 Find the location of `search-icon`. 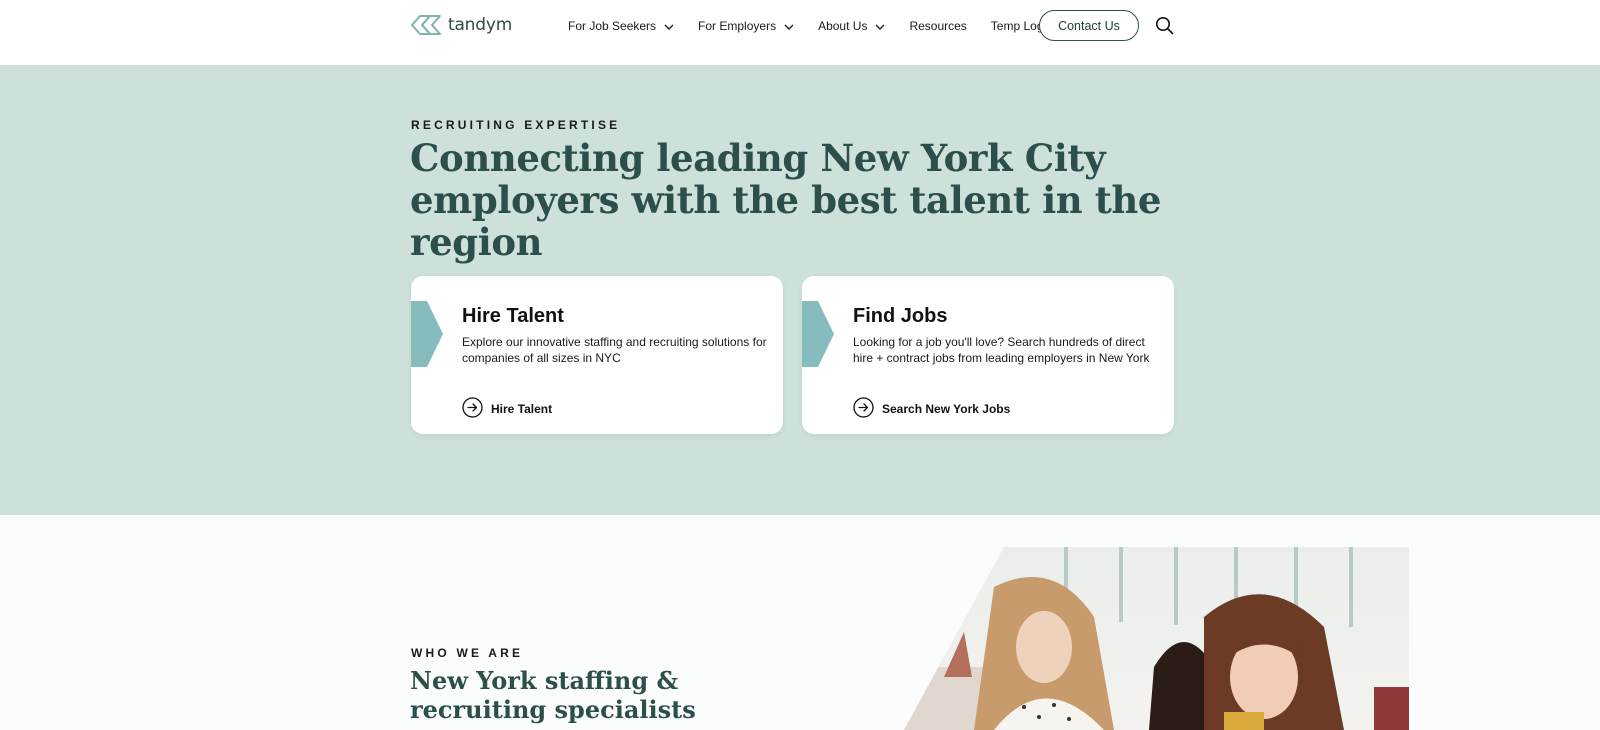

search-icon is located at coordinates (1164, 28).